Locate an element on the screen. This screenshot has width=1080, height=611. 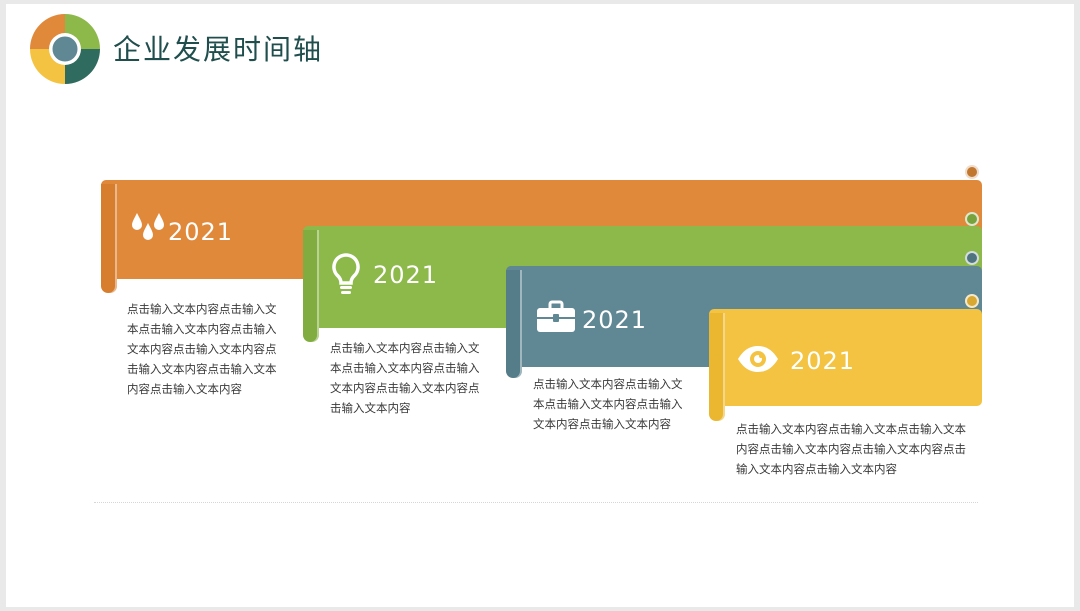
eye-icon is located at coordinates (758, 359).